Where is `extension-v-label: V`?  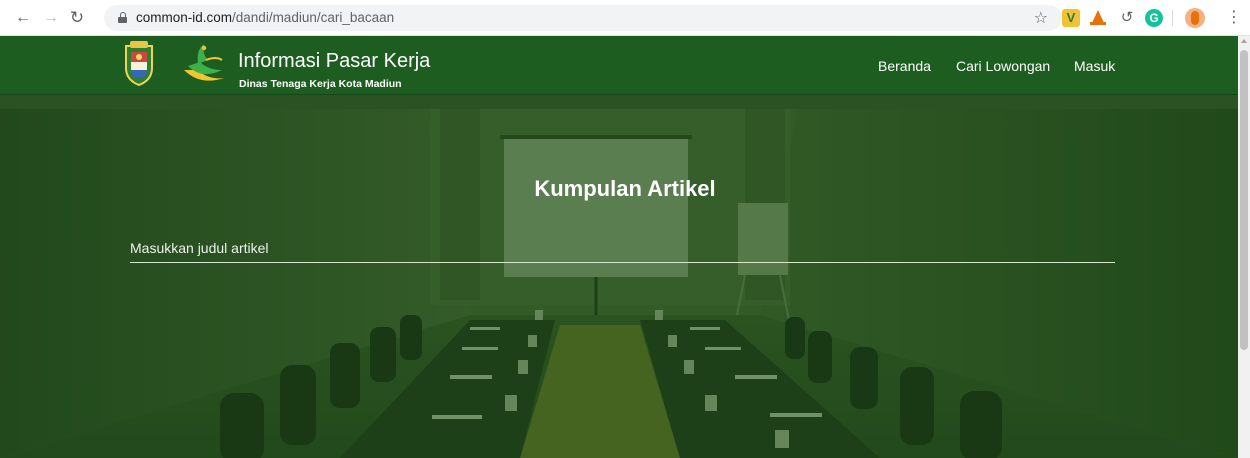
extension-v-label: V is located at coordinates (1071, 17).